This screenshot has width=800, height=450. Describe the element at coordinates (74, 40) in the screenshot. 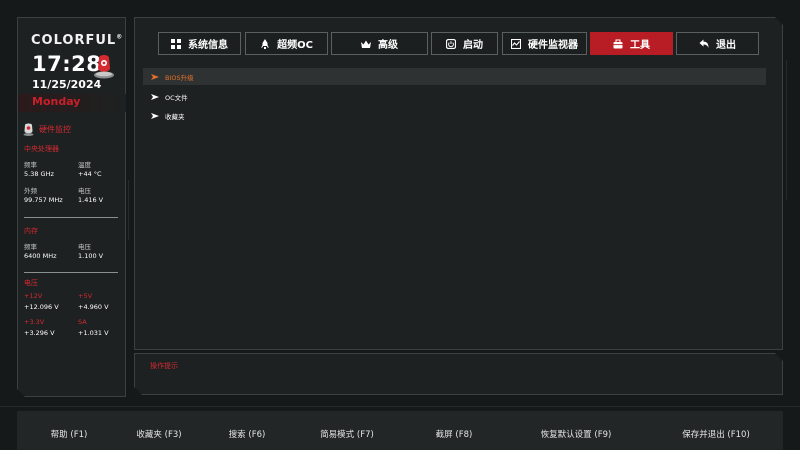

I see `brand-name: COLORFUL` at that location.